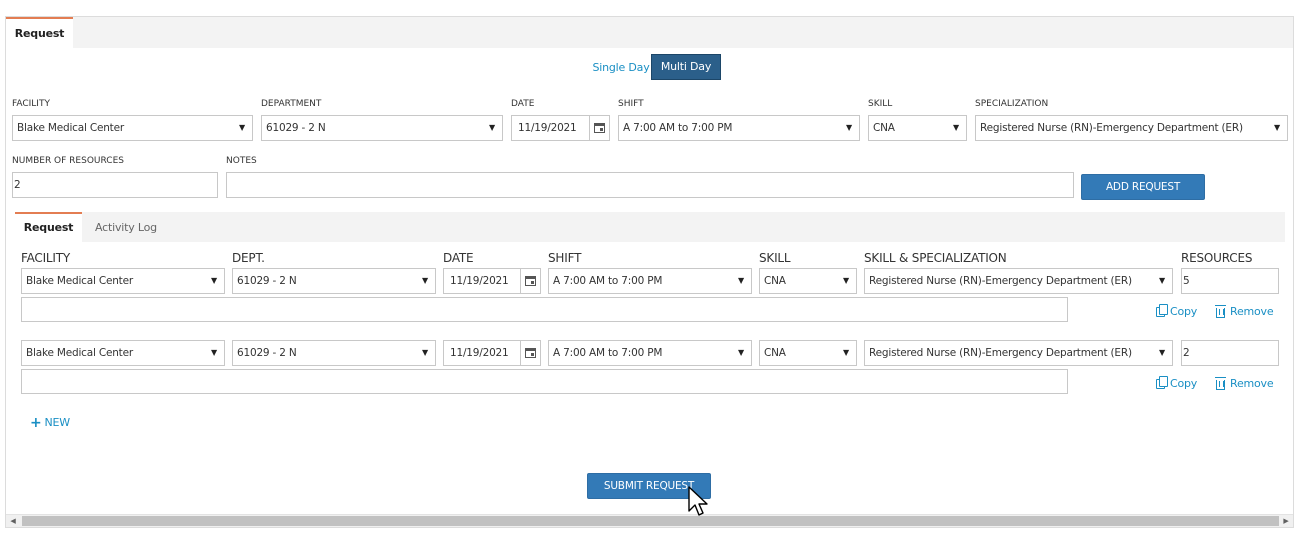  Describe the element at coordinates (523, 104) in the screenshot. I see `date-label: DATE` at that location.